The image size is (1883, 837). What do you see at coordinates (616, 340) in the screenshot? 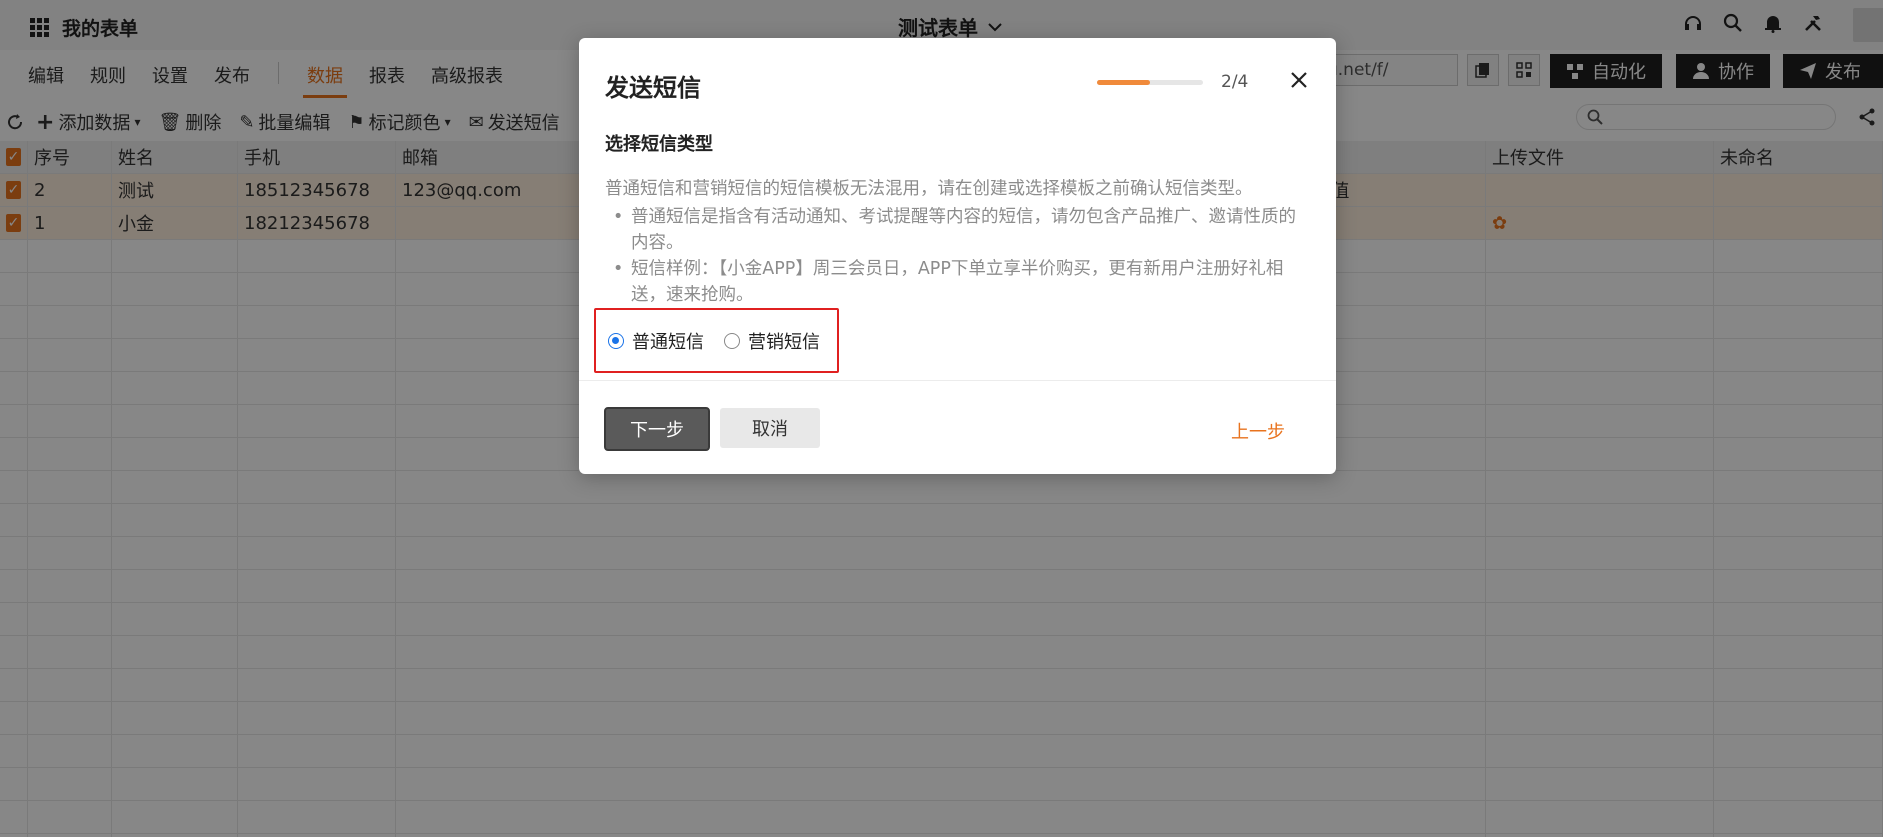
I see `radio-selected-icon` at bounding box center [616, 340].